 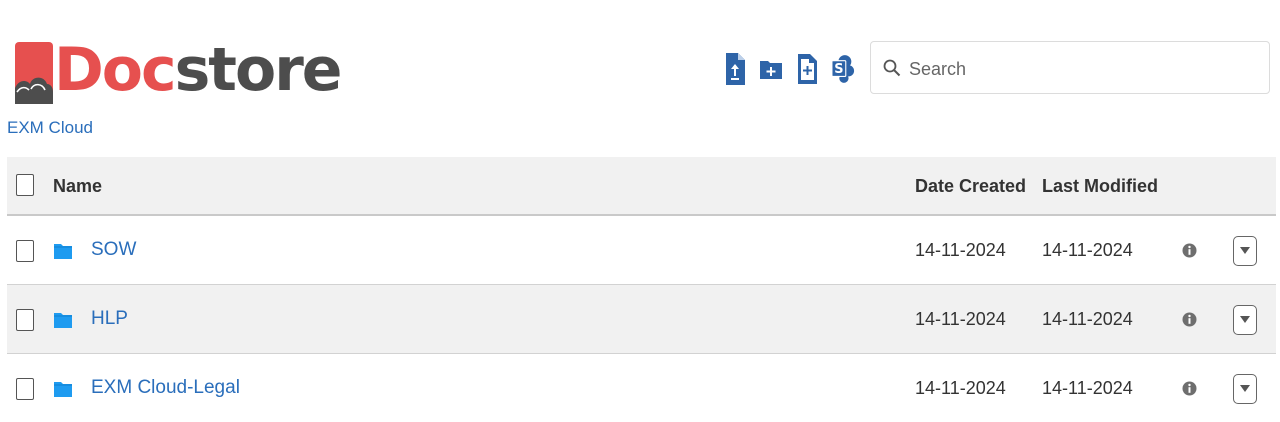 I want to click on docstore-logo: Docstore, so click(x=178, y=71).